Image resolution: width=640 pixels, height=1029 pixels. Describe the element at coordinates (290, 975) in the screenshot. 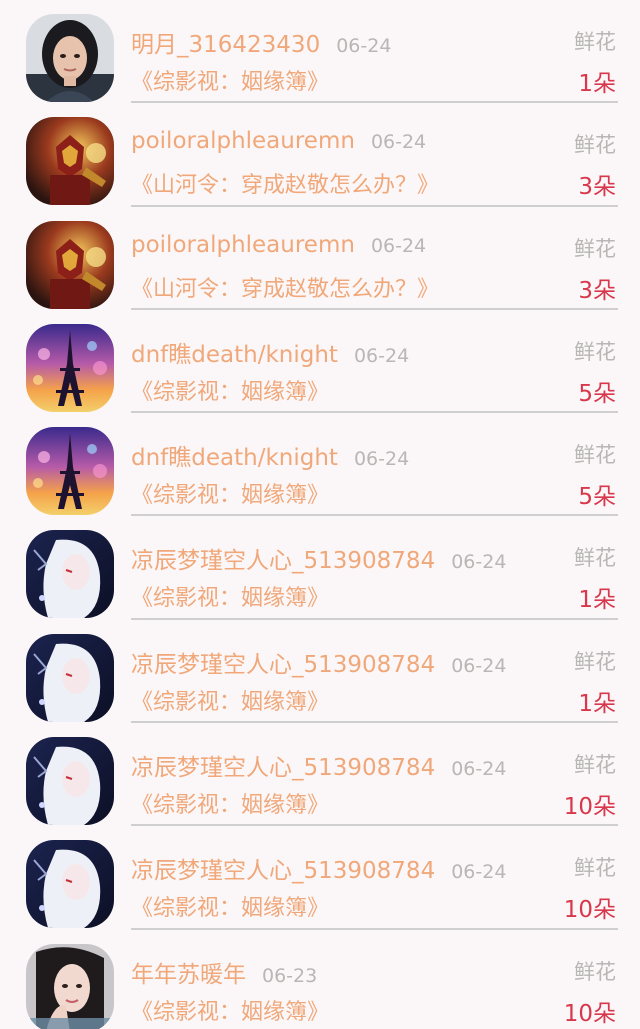

I see `gift-date: 06-23` at that location.